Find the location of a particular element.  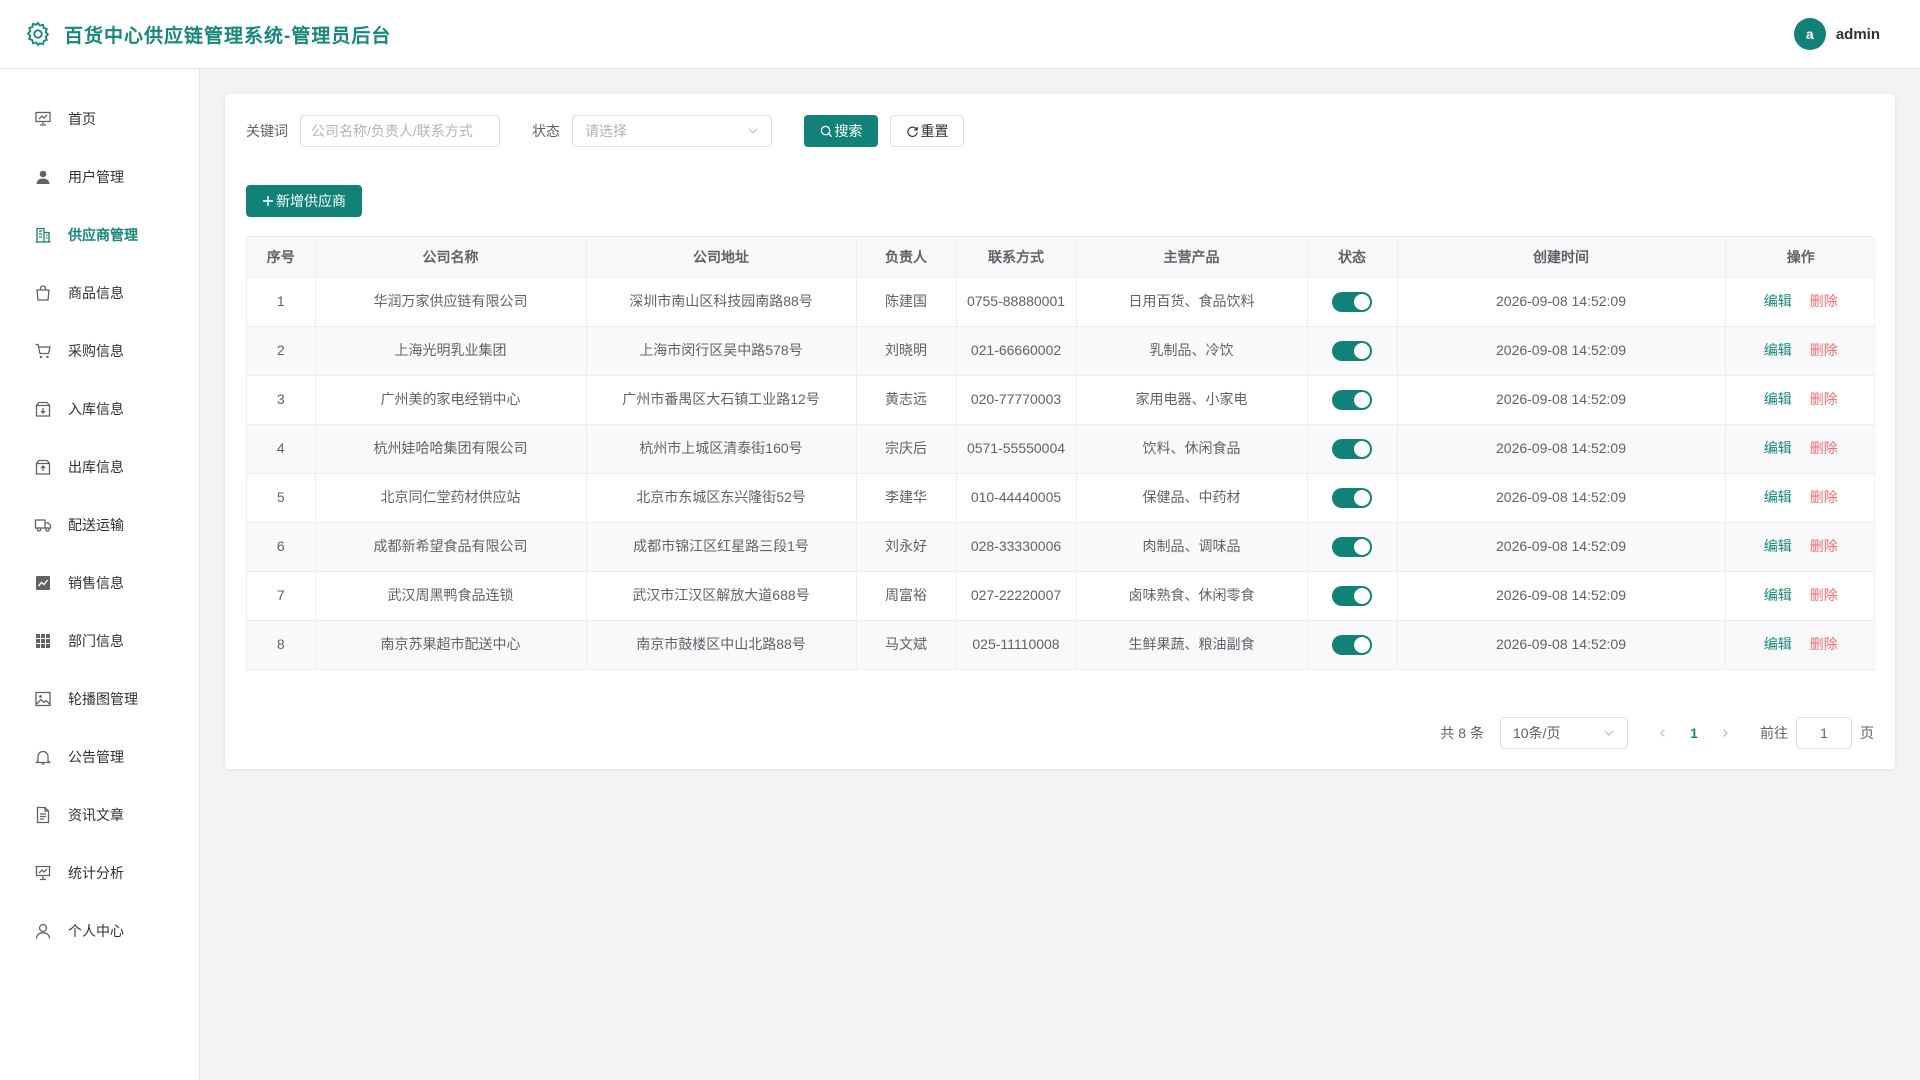

sidebar-item-label: 轮播图管理 is located at coordinates (103, 699).